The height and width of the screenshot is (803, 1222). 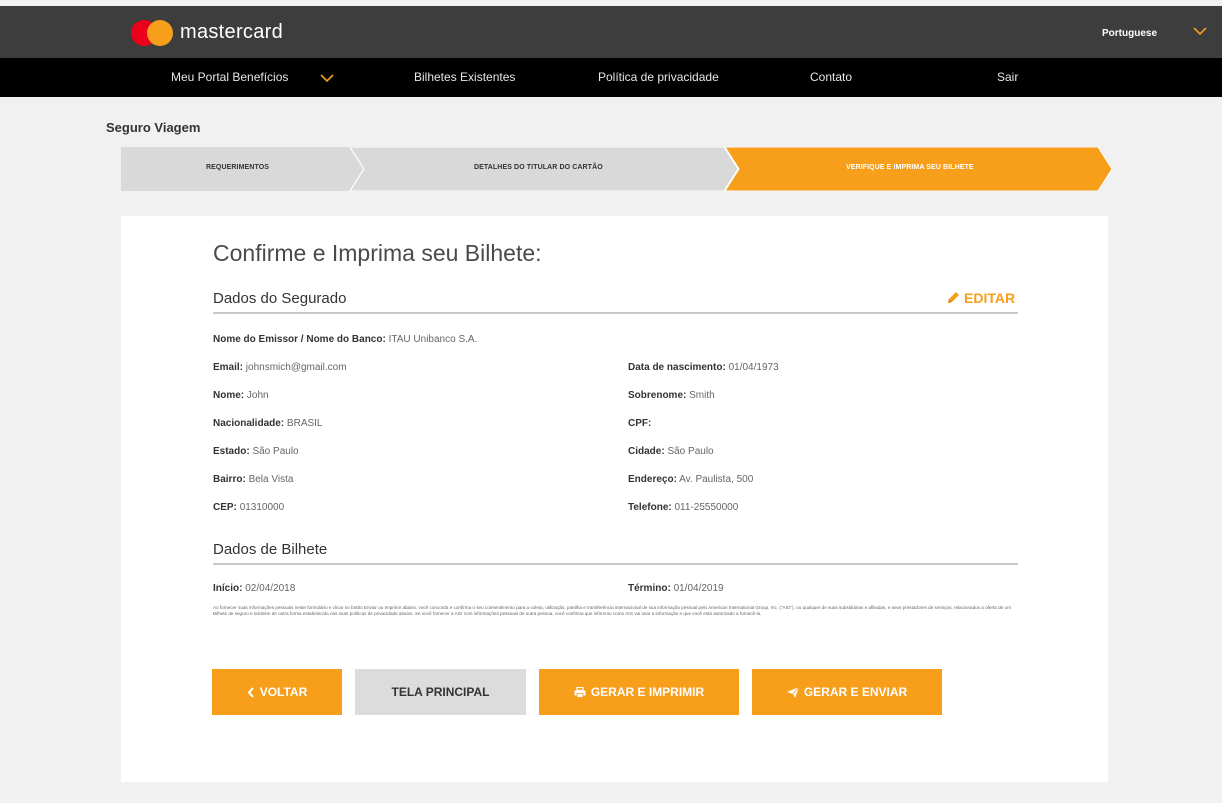 I want to click on send-icon, so click(x=792, y=692).